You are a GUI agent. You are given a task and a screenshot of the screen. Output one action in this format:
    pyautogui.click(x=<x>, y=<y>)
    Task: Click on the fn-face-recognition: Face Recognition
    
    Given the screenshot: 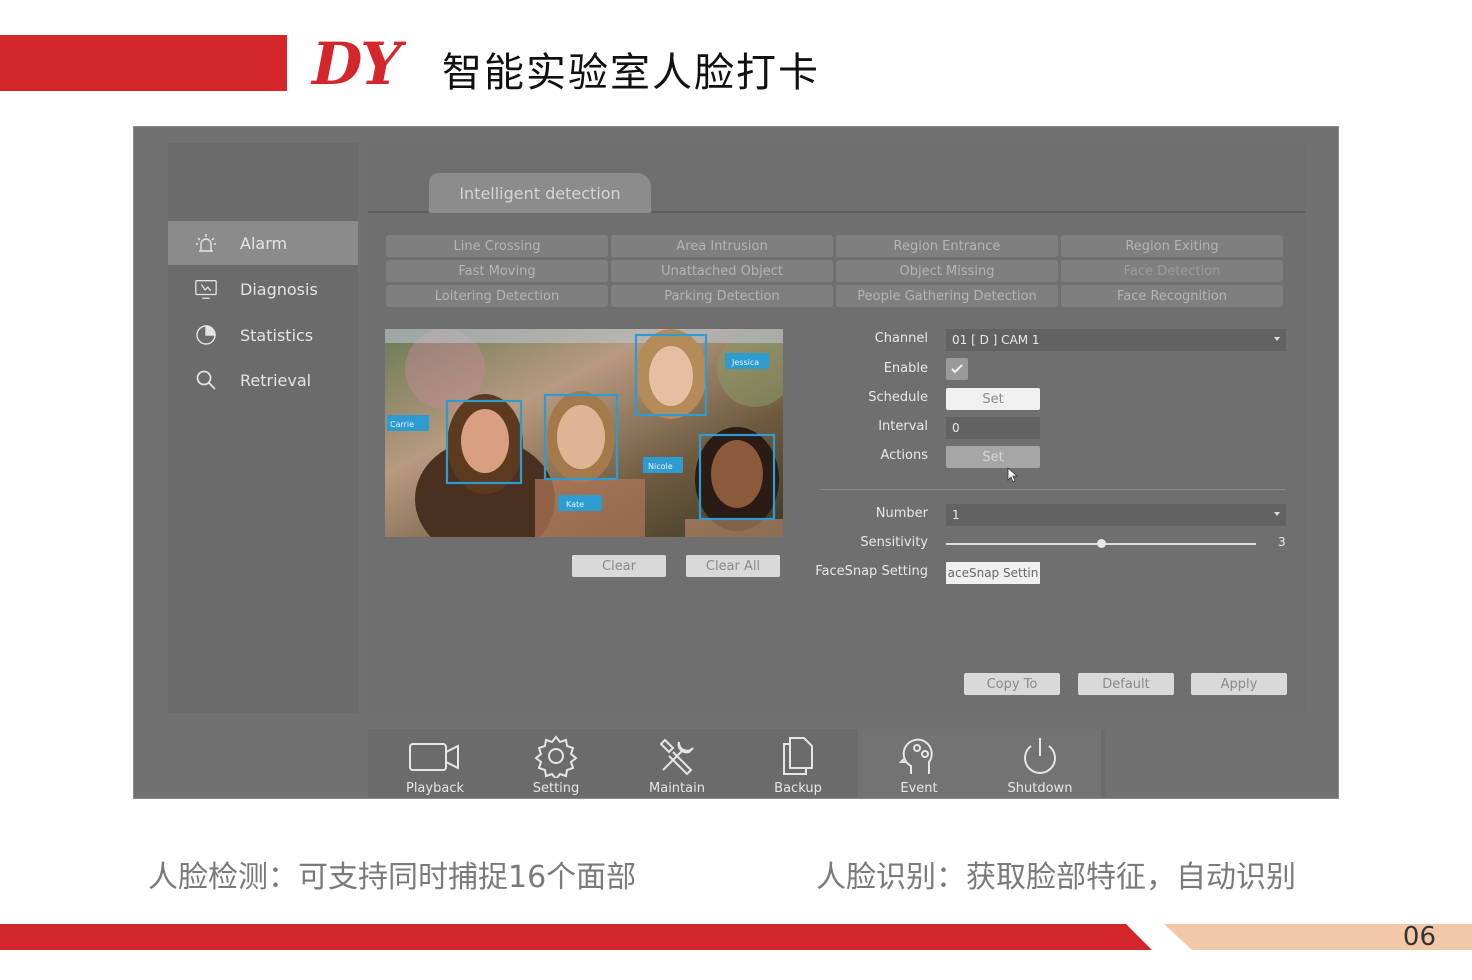 What is the action you would take?
    pyautogui.click(x=1172, y=296)
    